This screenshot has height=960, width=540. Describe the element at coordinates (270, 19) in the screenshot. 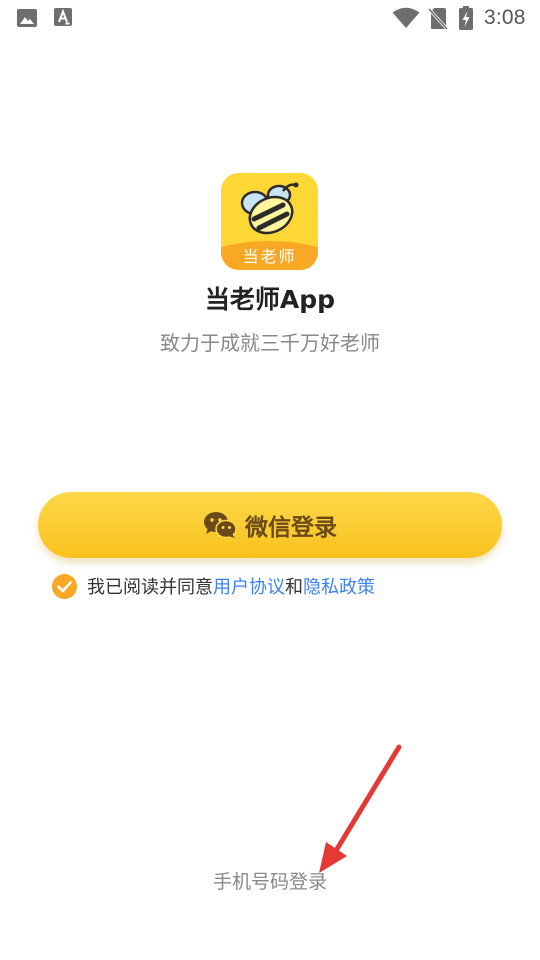

I see `status-bar: 3:08` at that location.